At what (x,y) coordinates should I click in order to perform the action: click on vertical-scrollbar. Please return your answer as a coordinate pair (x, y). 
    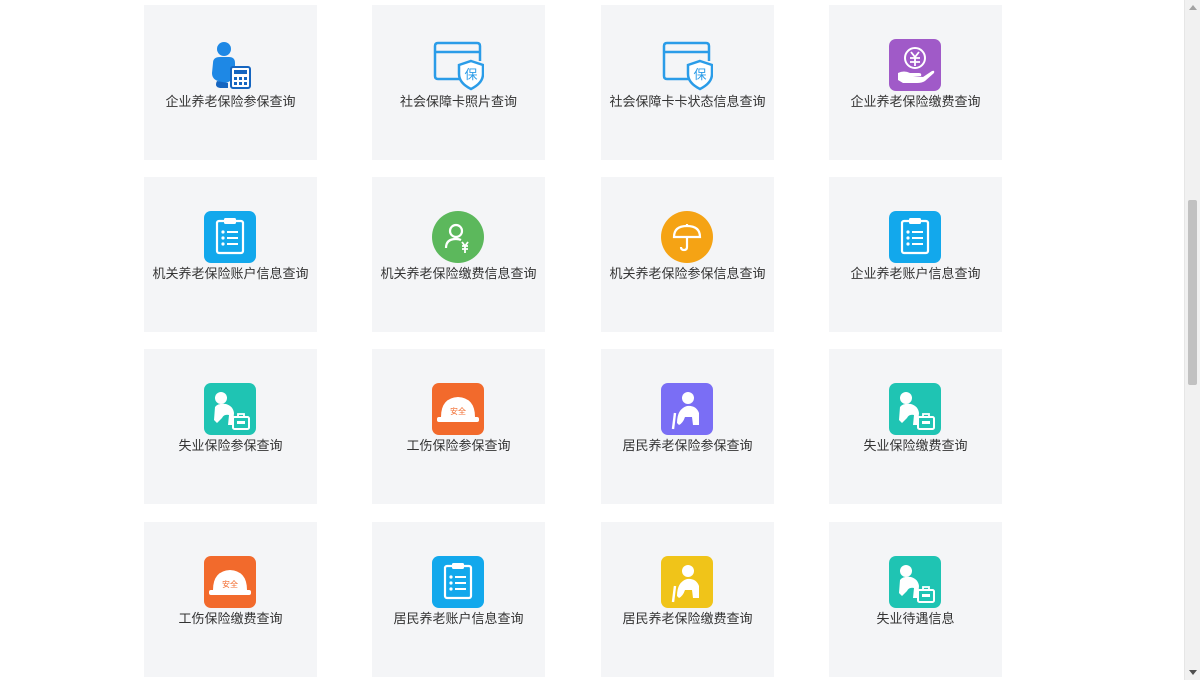
    Looking at the image, I should click on (1192, 340).